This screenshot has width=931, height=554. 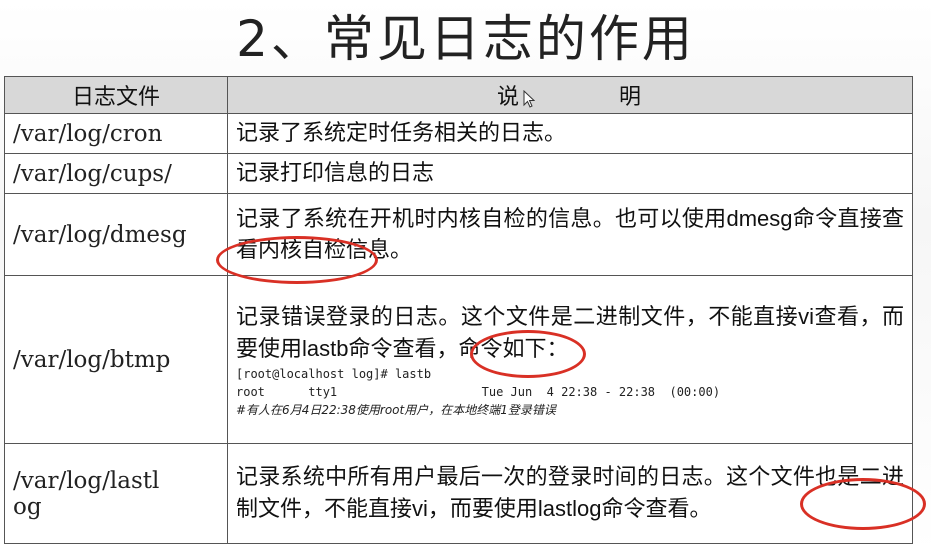 What do you see at coordinates (517, 317) in the screenshot?
I see `btmp-desc-part1: 记录错误登录的日志。这个文件是二进制文件，不能直接` at bounding box center [517, 317].